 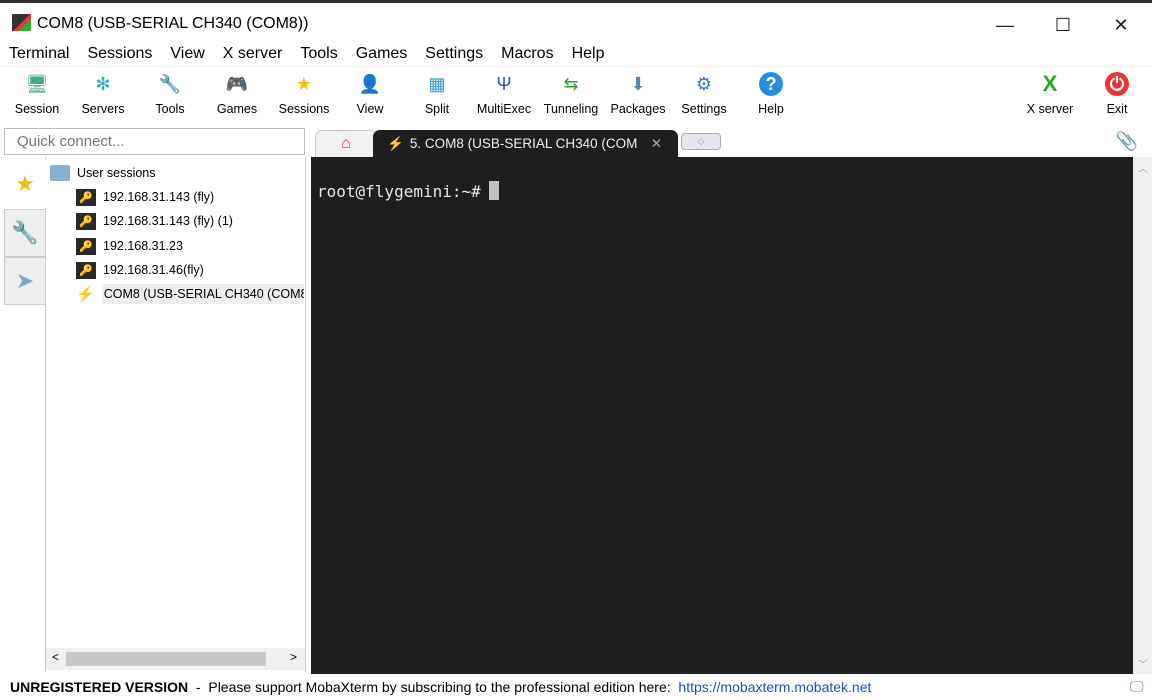 I want to click on minimize-button: —, so click(x=1005, y=25).